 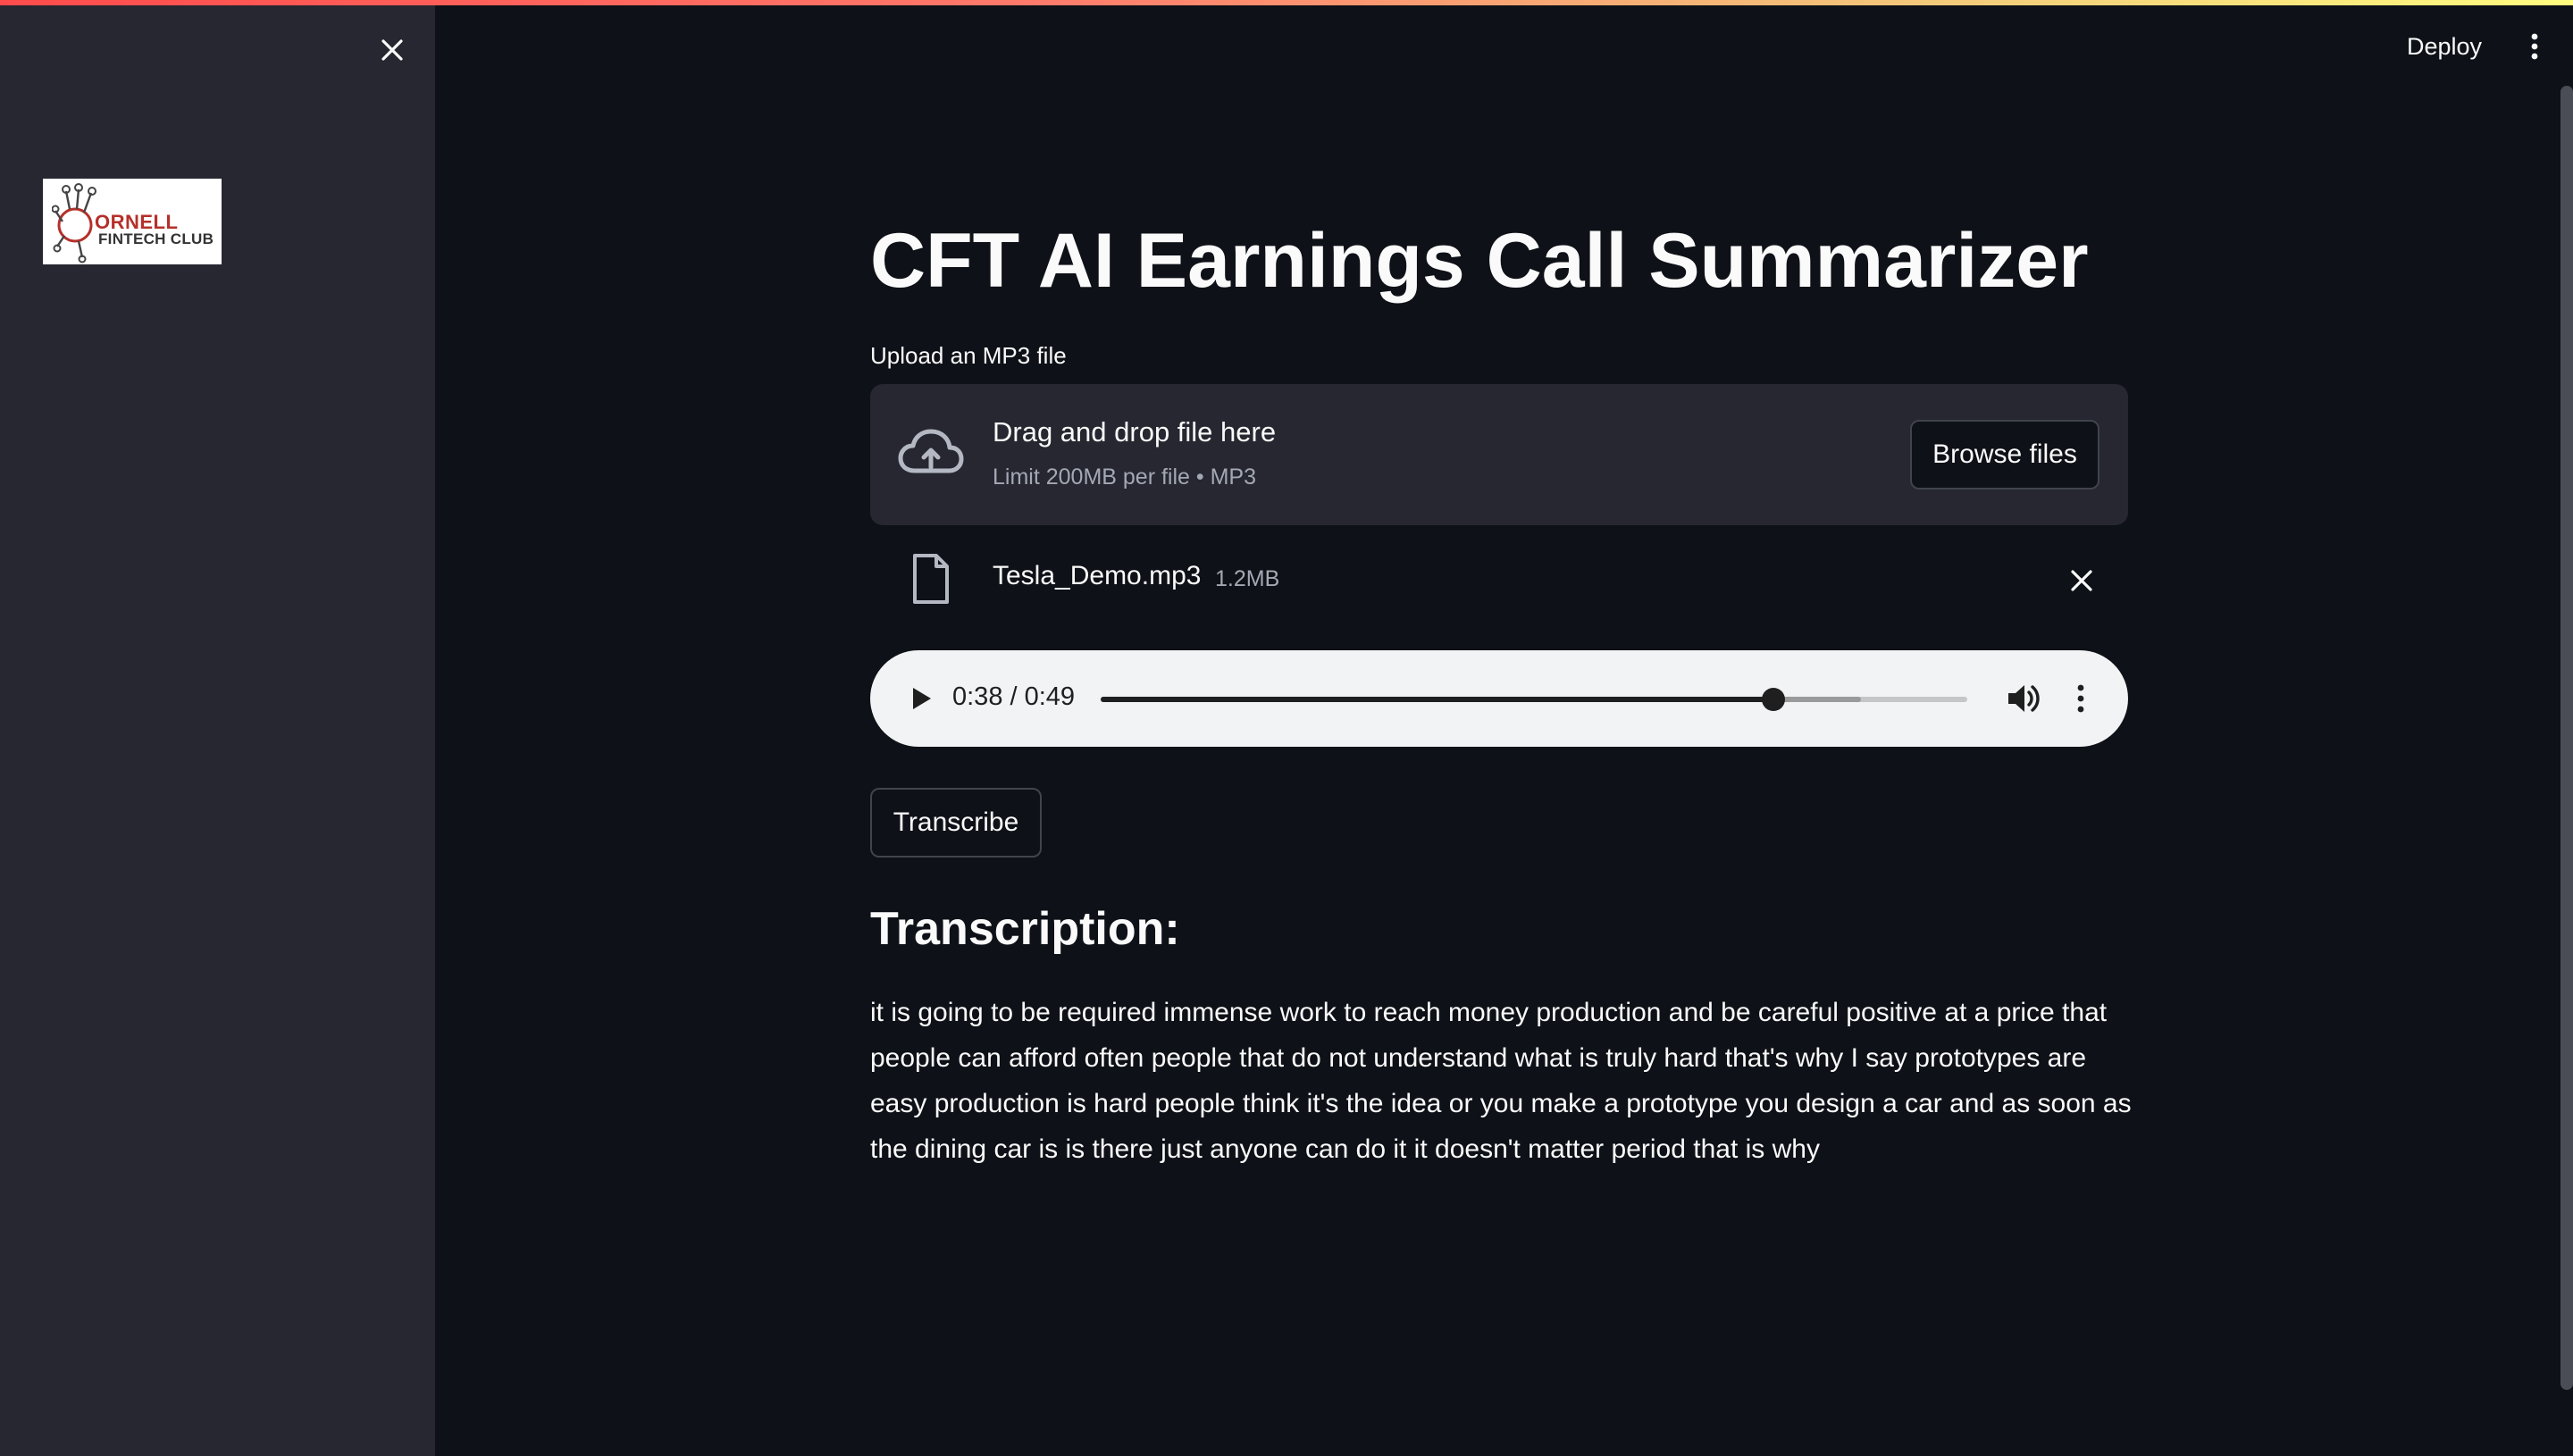 I want to click on file-icon, so click(x=931, y=579).